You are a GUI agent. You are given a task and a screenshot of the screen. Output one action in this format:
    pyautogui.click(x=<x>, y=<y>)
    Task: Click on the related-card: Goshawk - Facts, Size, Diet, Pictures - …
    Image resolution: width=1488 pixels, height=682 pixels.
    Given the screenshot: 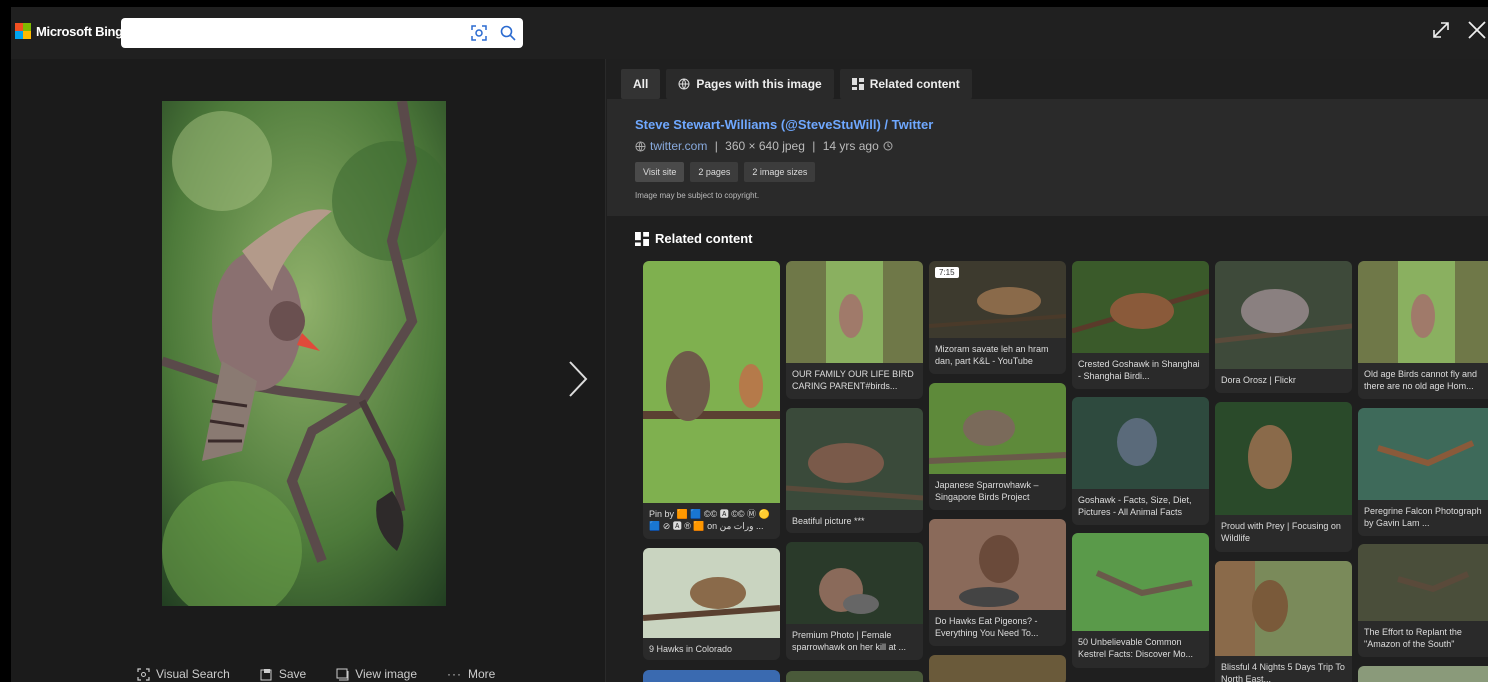 What is the action you would take?
    pyautogui.click(x=1140, y=461)
    